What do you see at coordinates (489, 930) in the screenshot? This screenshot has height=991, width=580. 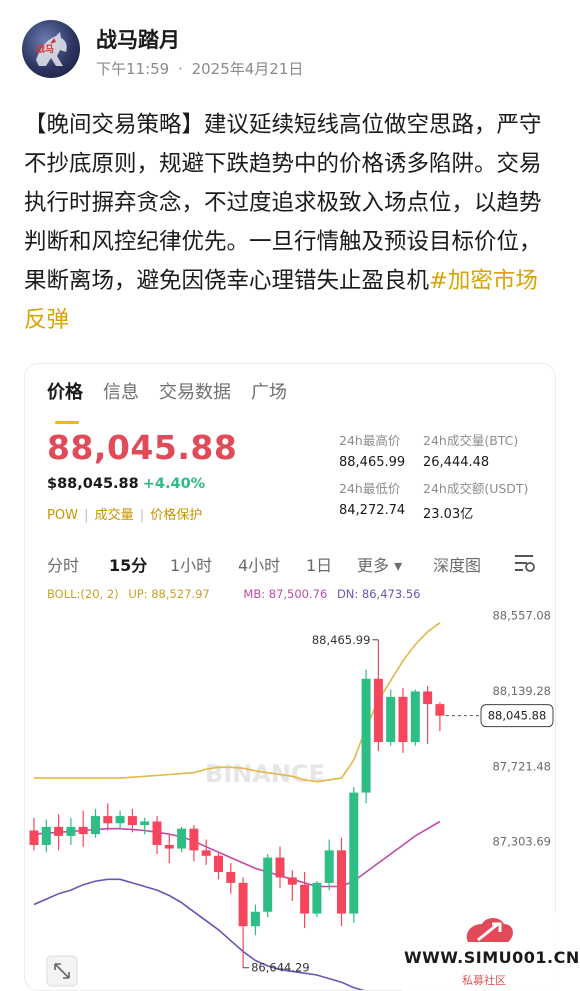 I see `site-logo-icon` at bounding box center [489, 930].